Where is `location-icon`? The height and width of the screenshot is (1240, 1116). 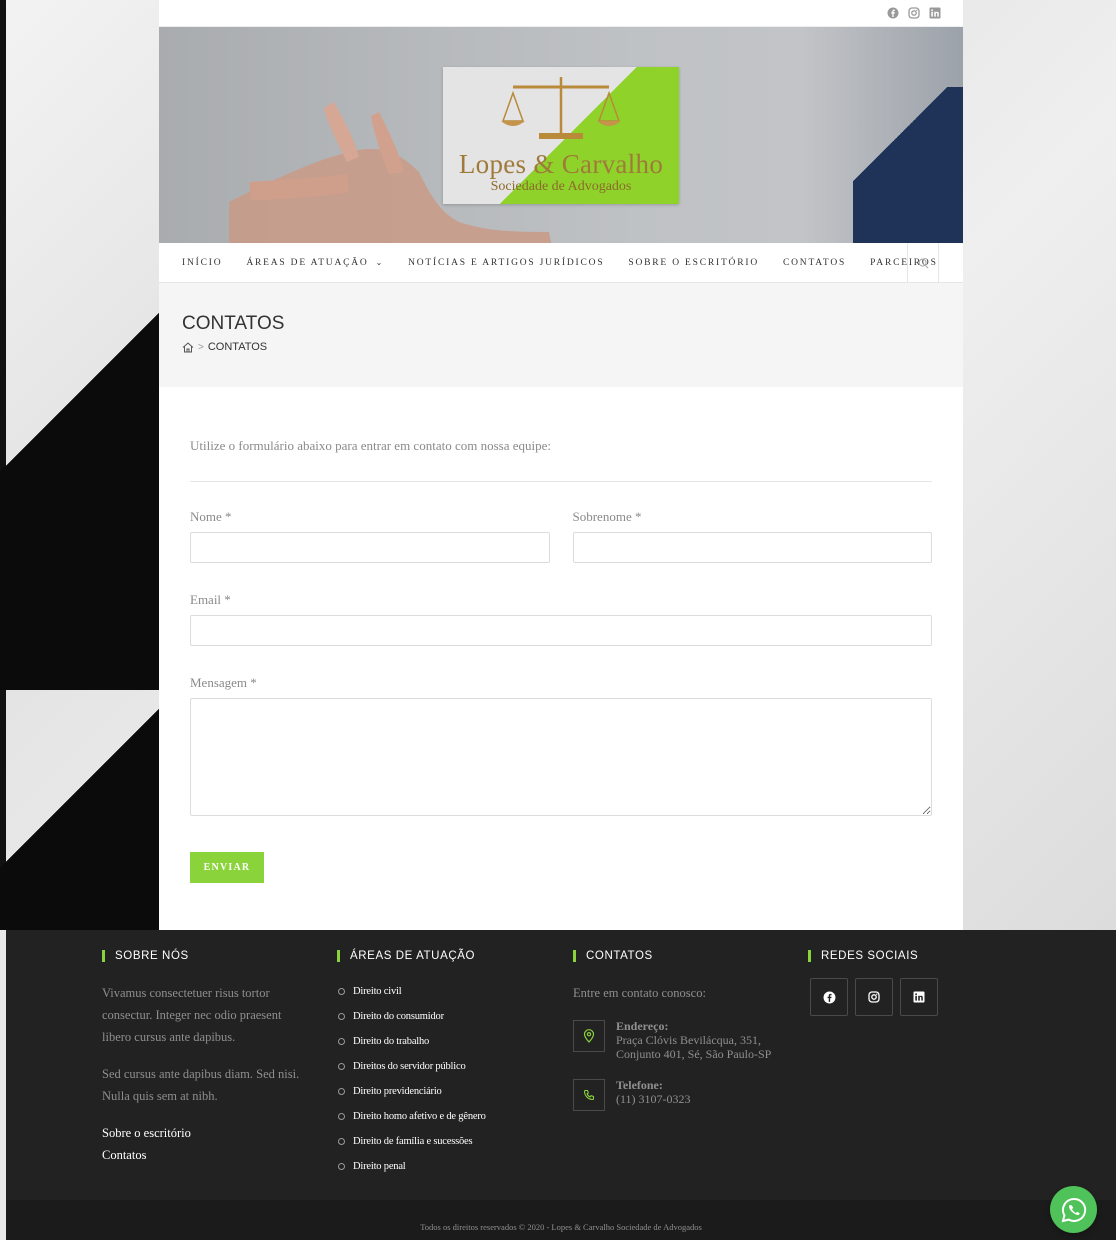 location-icon is located at coordinates (589, 1036).